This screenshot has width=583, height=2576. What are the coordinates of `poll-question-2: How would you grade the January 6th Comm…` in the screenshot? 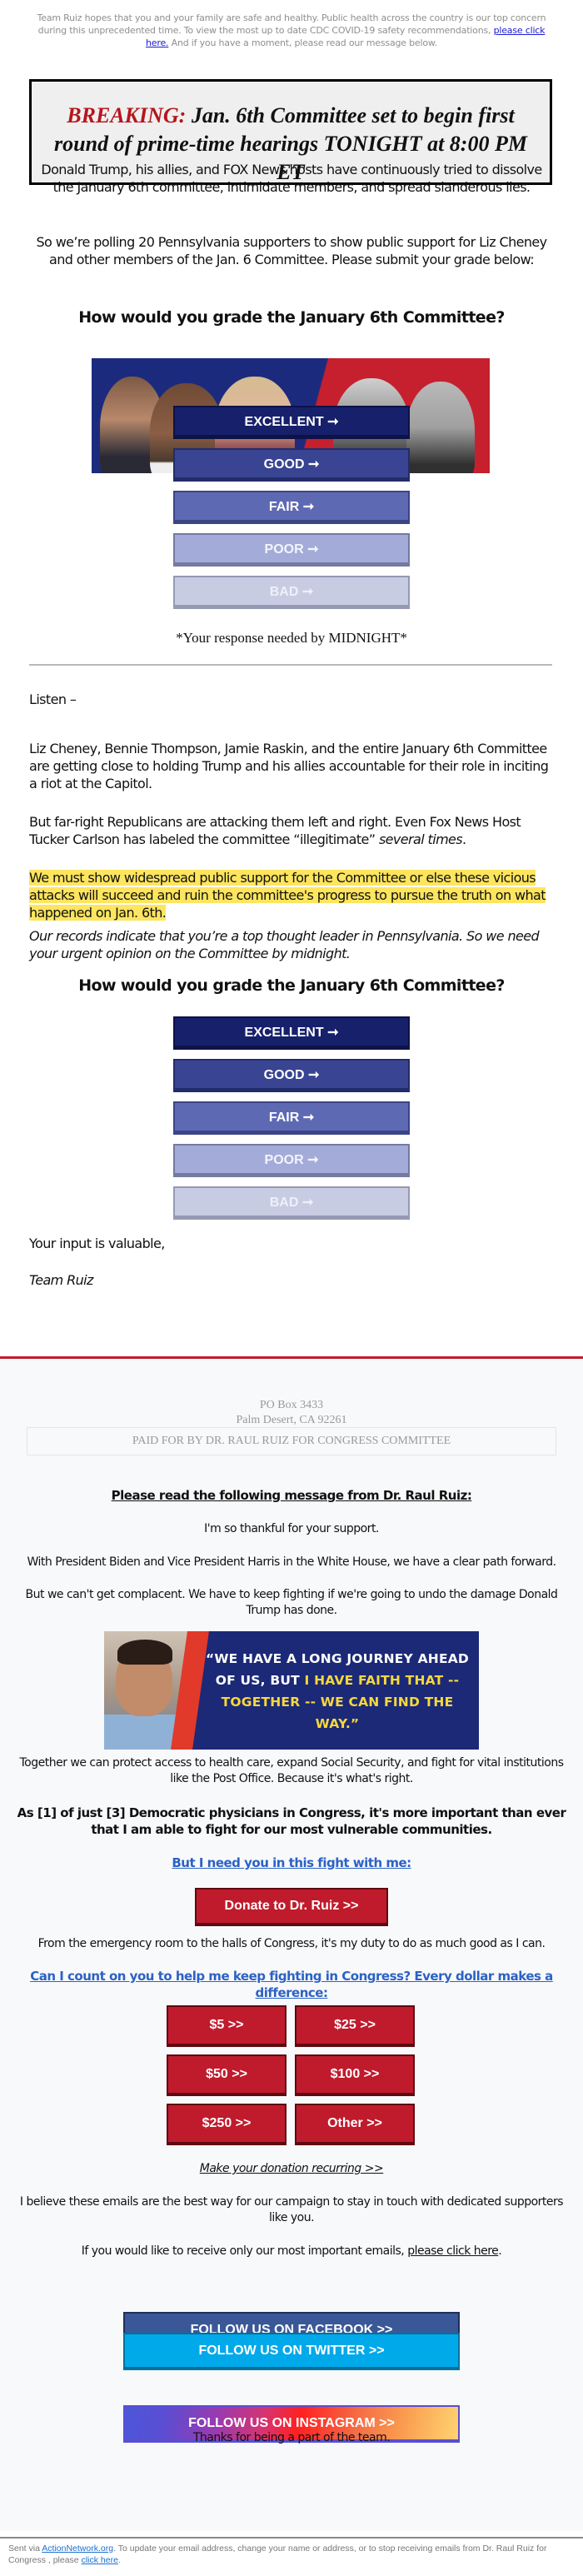 It's located at (291, 985).